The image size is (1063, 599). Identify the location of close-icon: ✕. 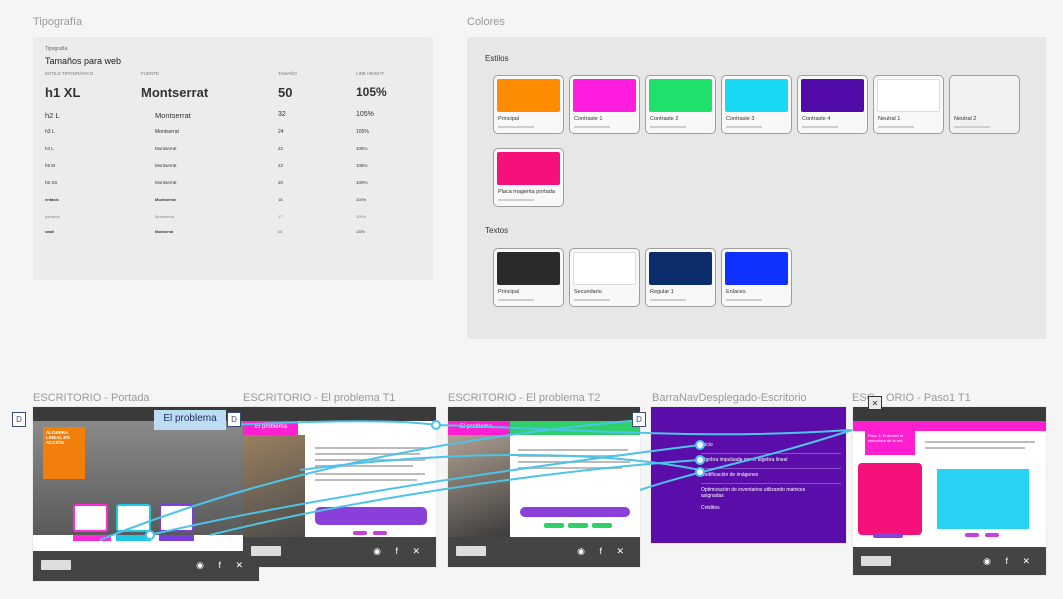
(875, 403).